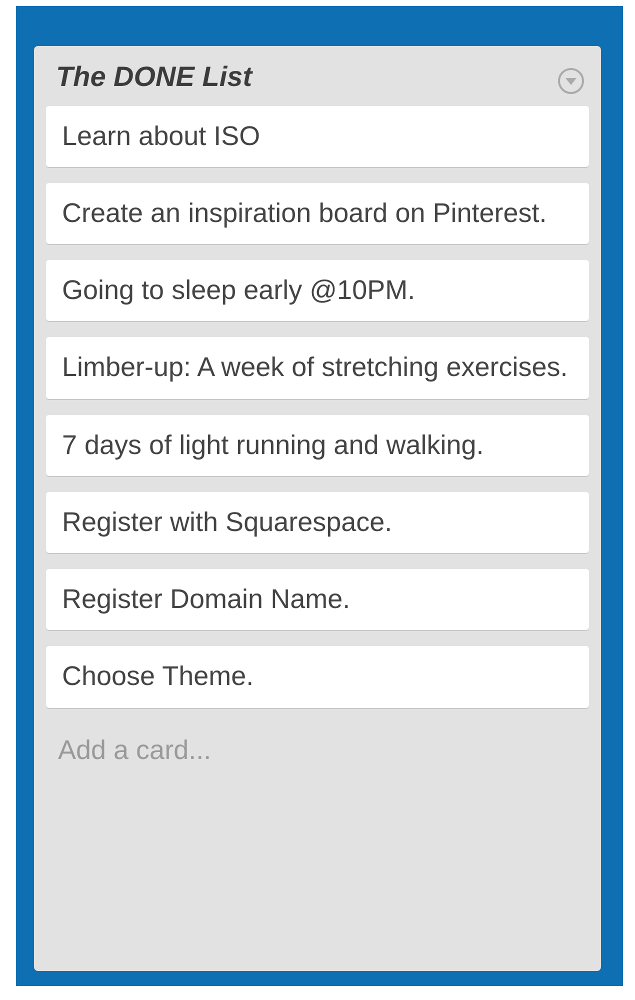 Image resolution: width=635 pixels, height=1000 pixels. What do you see at coordinates (317, 523) in the screenshot?
I see `list-card: Register with Squarespace.` at bounding box center [317, 523].